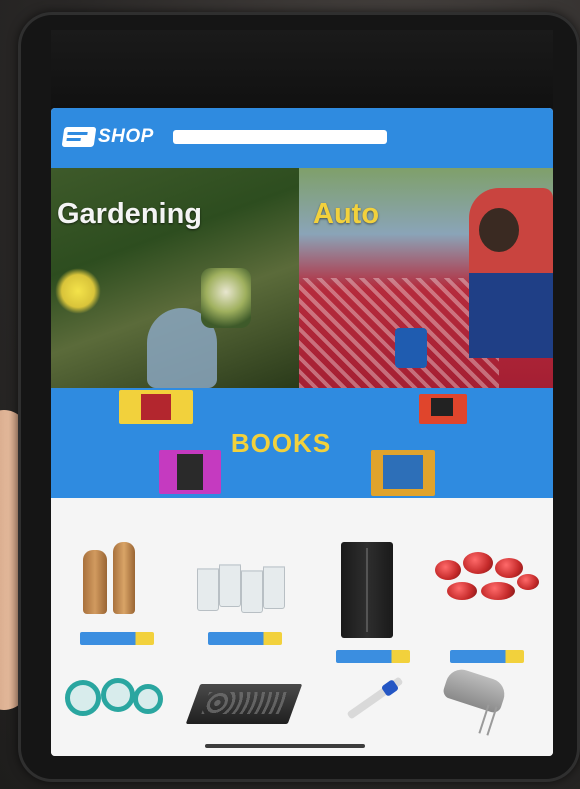 Image resolution: width=580 pixels, height=789 pixels. I want to click on pepper-mills-image, so click(117, 567).